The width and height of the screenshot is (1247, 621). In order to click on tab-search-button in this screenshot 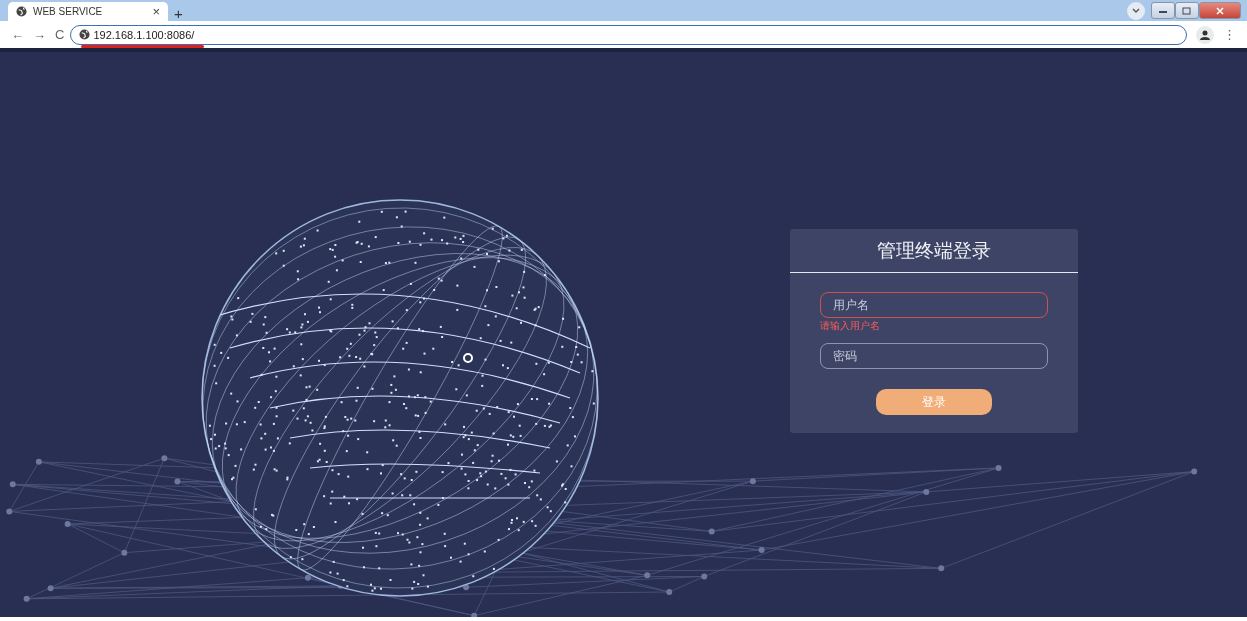, I will do `click(1136, 11)`.